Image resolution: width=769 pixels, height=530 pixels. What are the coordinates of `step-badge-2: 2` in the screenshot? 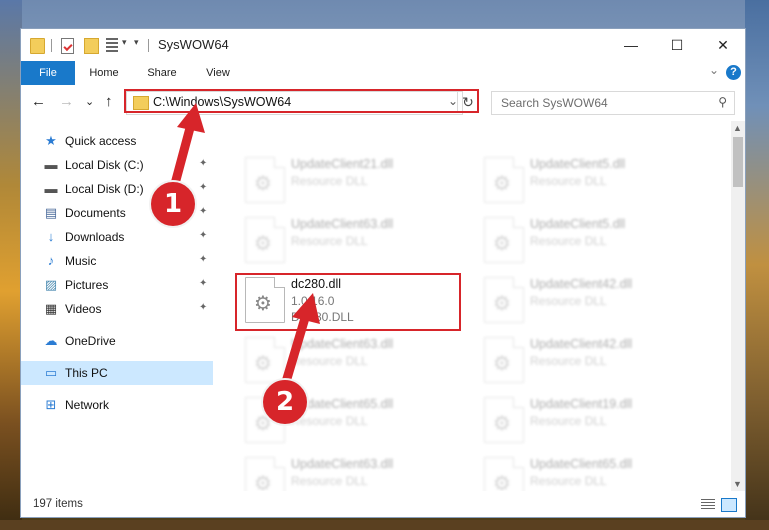 It's located at (285, 402).